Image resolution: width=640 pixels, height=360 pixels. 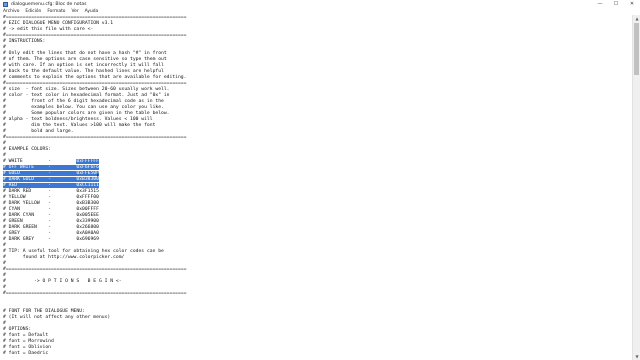 I want to click on selected-text: 0xFFFFFF, so click(x=87, y=161).